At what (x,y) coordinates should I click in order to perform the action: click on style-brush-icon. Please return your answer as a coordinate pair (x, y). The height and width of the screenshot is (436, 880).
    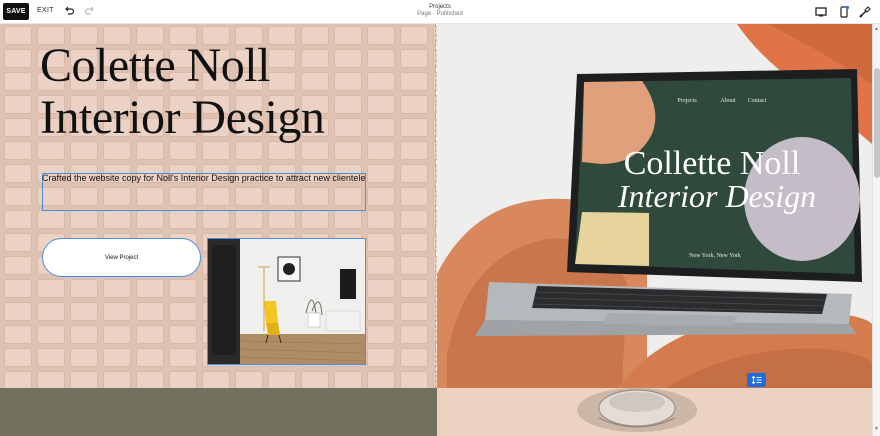
    Looking at the image, I should click on (865, 12).